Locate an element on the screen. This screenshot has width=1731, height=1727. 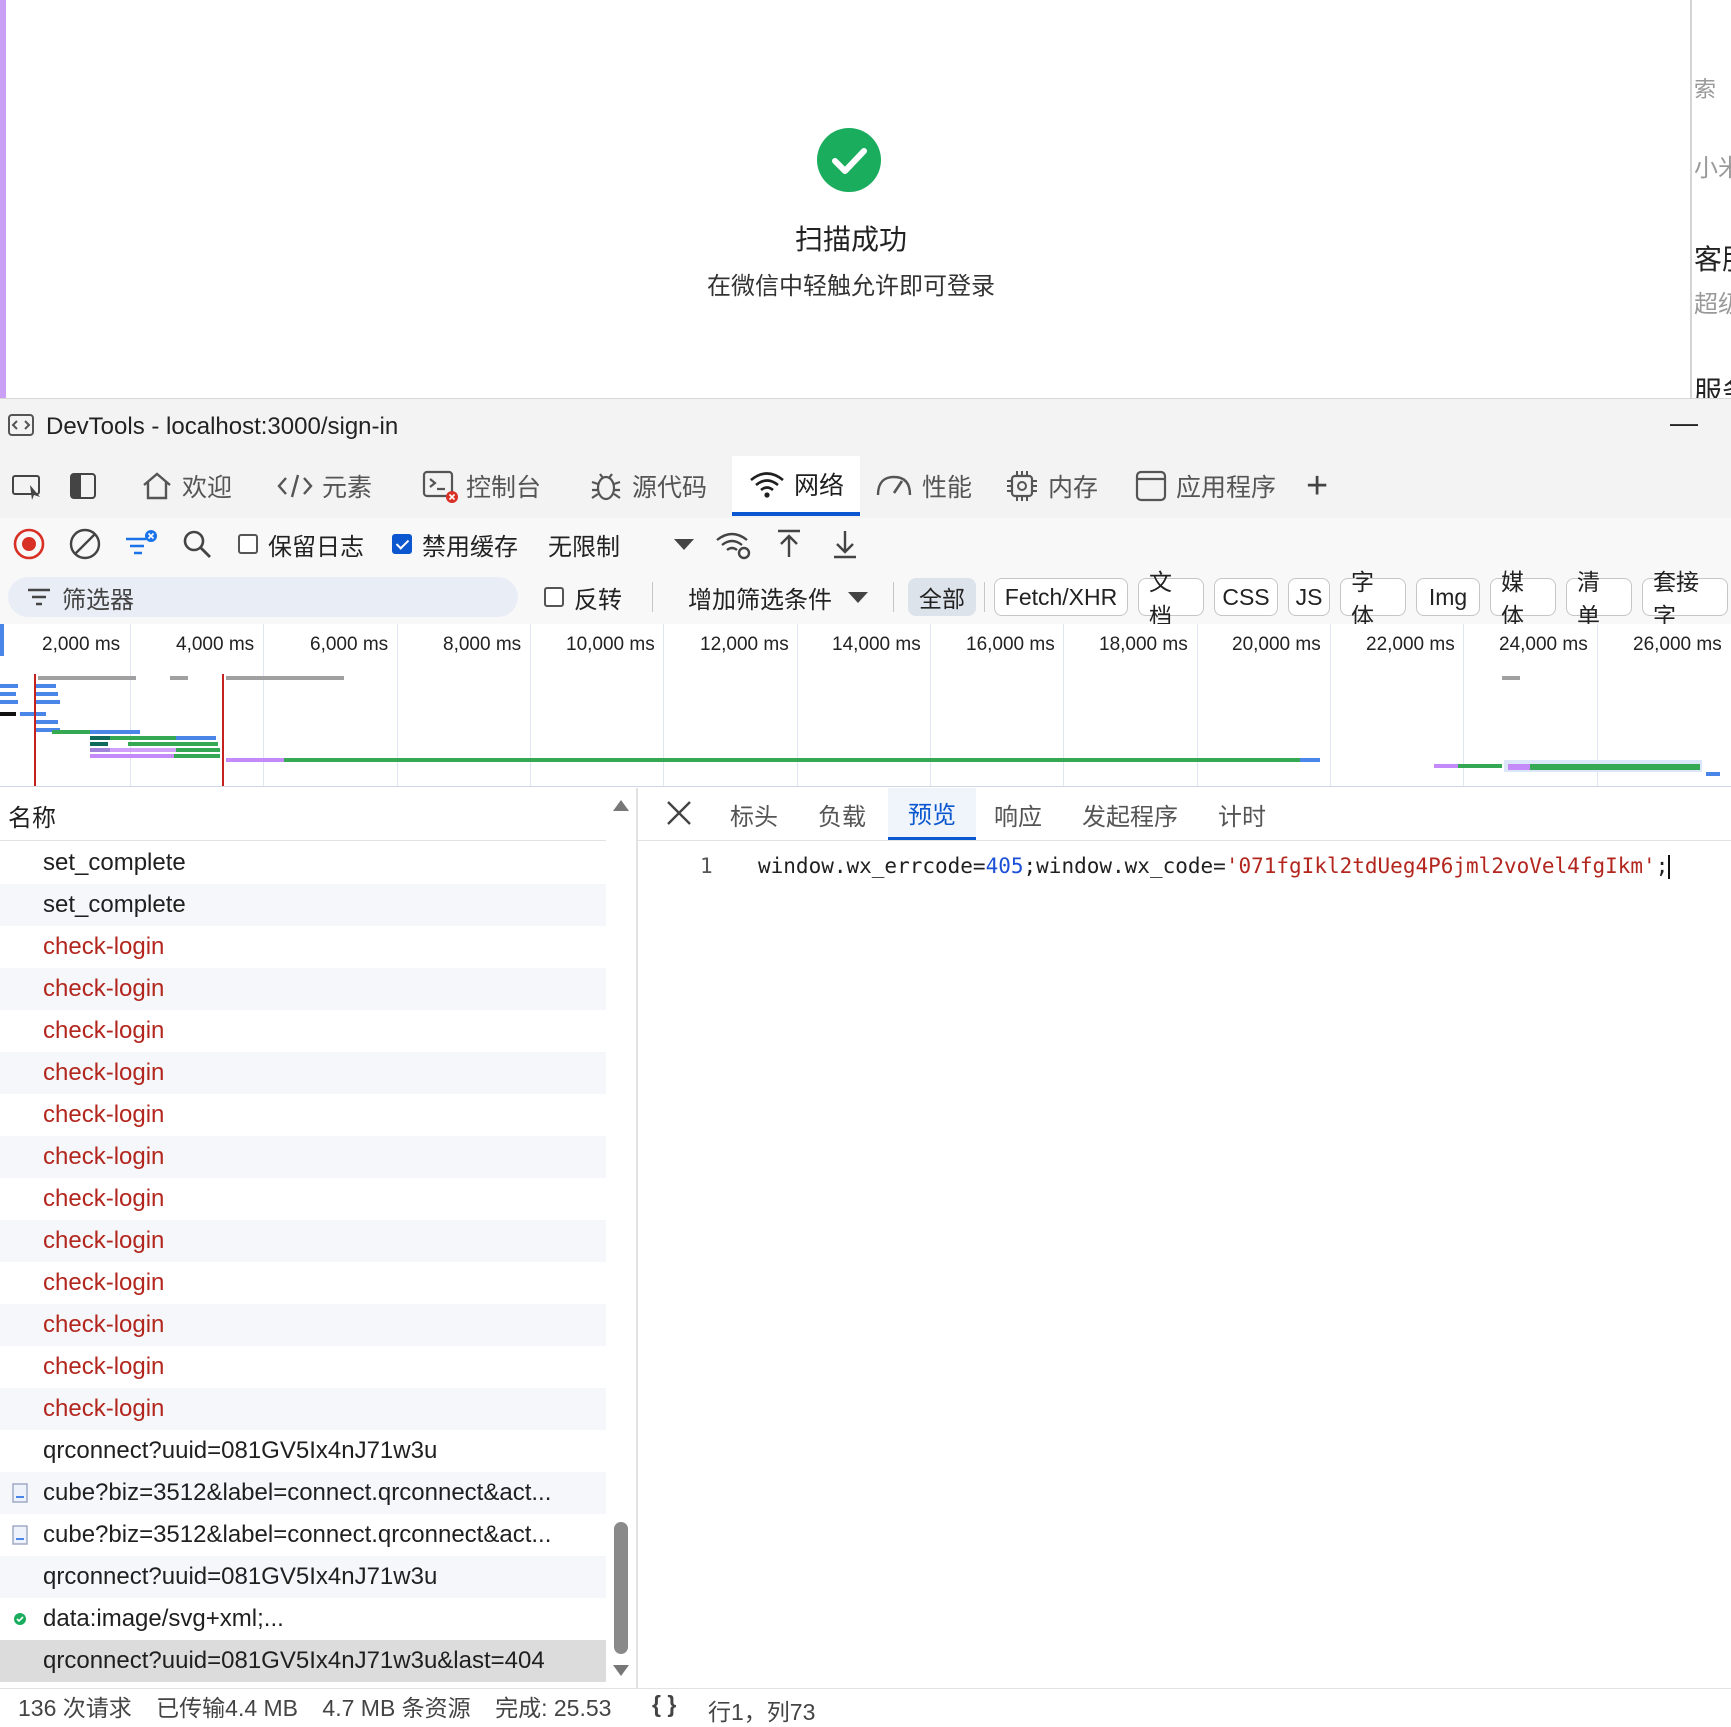
clear-icon is located at coordinates (85, 544).